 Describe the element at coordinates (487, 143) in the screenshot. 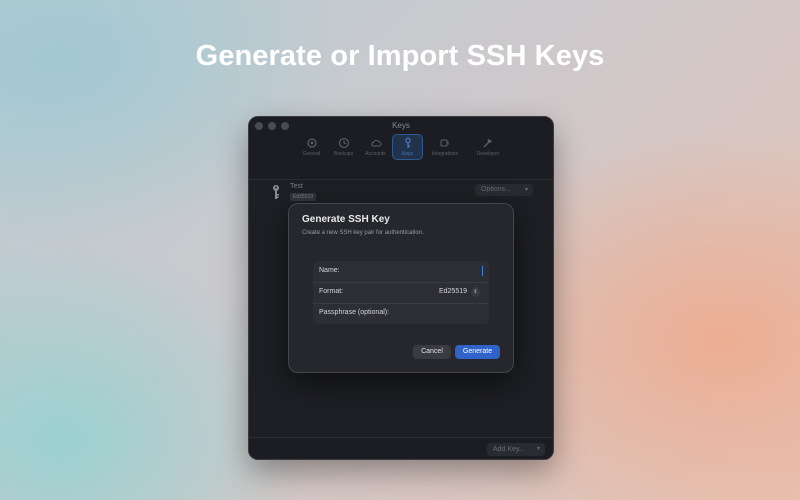

I see `hammer-icon` at that location.